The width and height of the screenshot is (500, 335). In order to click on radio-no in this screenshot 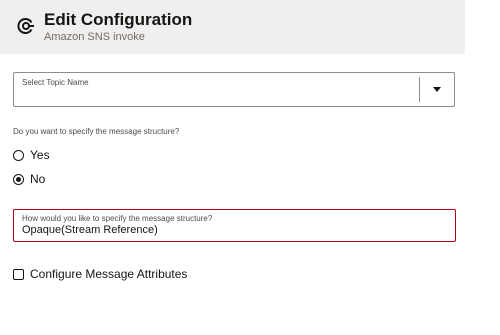, I will do `click(18, 179)`.